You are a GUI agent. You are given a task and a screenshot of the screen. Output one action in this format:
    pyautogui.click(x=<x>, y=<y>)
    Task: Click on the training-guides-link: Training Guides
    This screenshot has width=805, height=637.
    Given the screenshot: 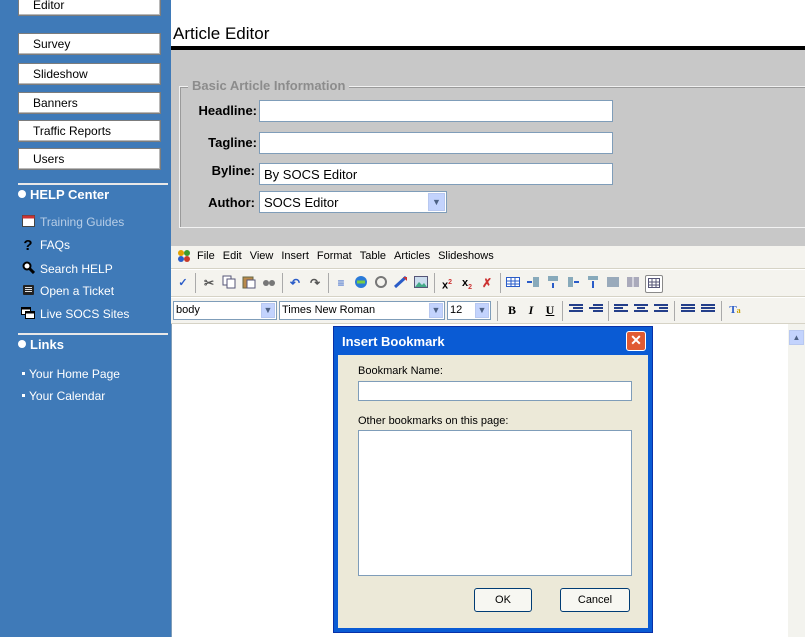 What is the action you would take?
    pyautogui.click(x=72, y=222)
    